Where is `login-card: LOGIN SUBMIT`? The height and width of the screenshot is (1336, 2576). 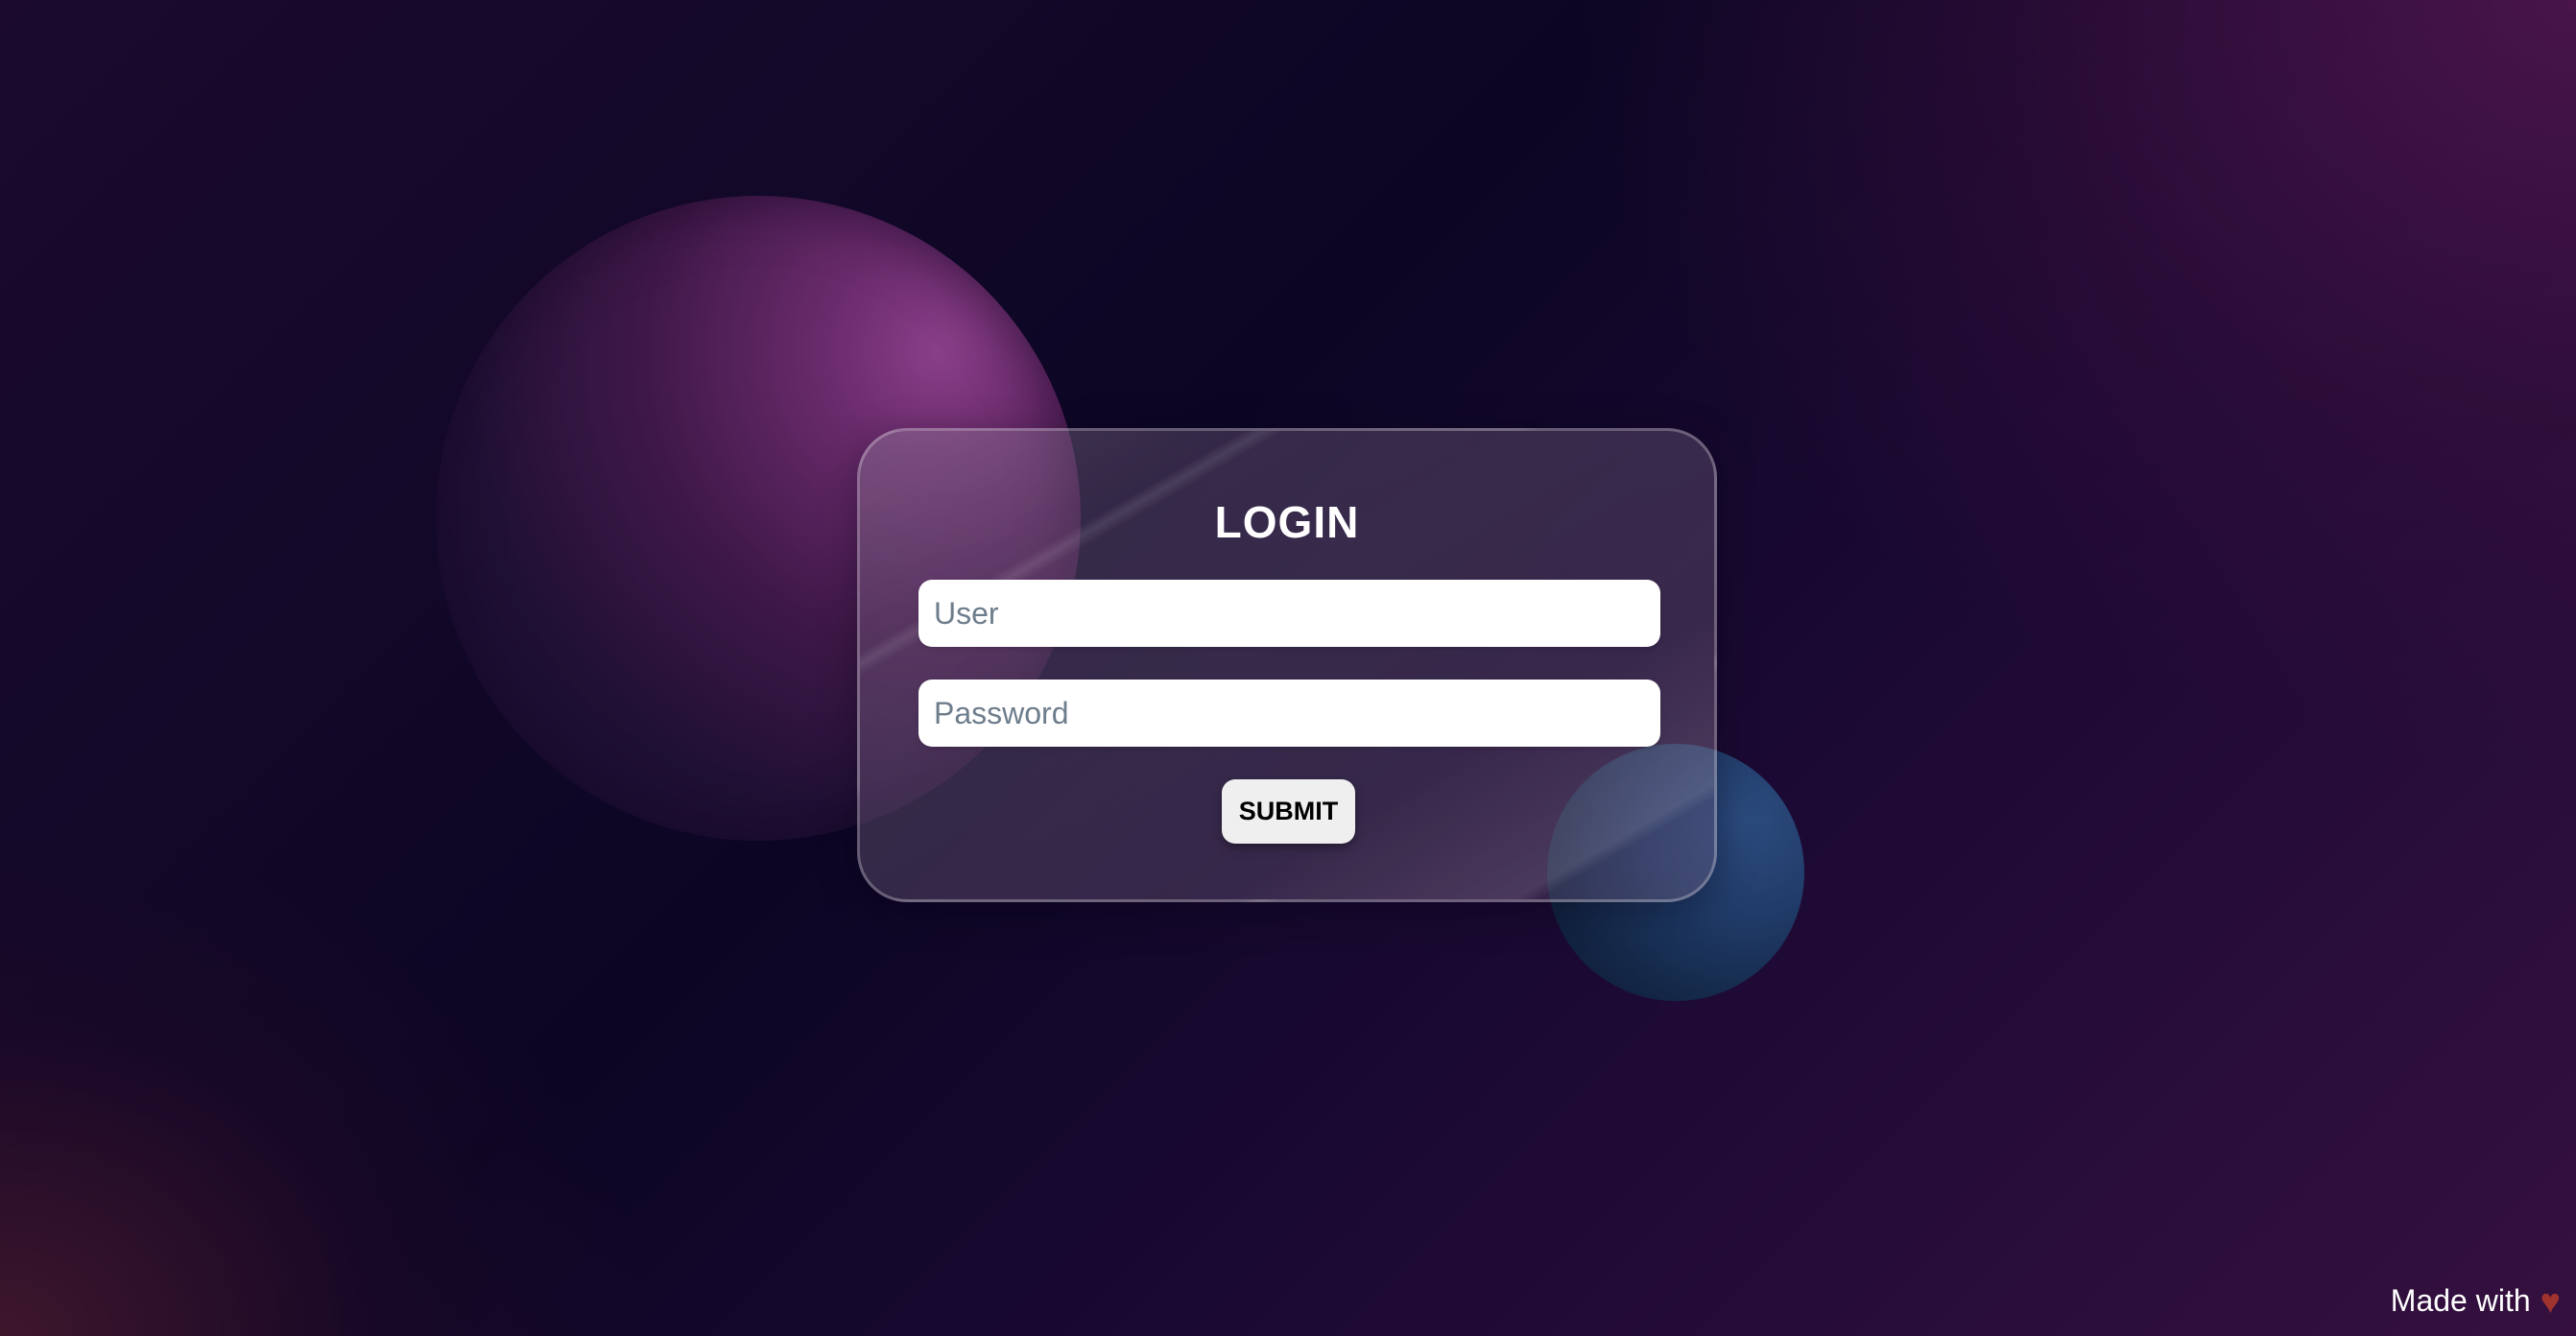 login-card: LOGIN SUBMIT is located at coordinates (1287, 665).